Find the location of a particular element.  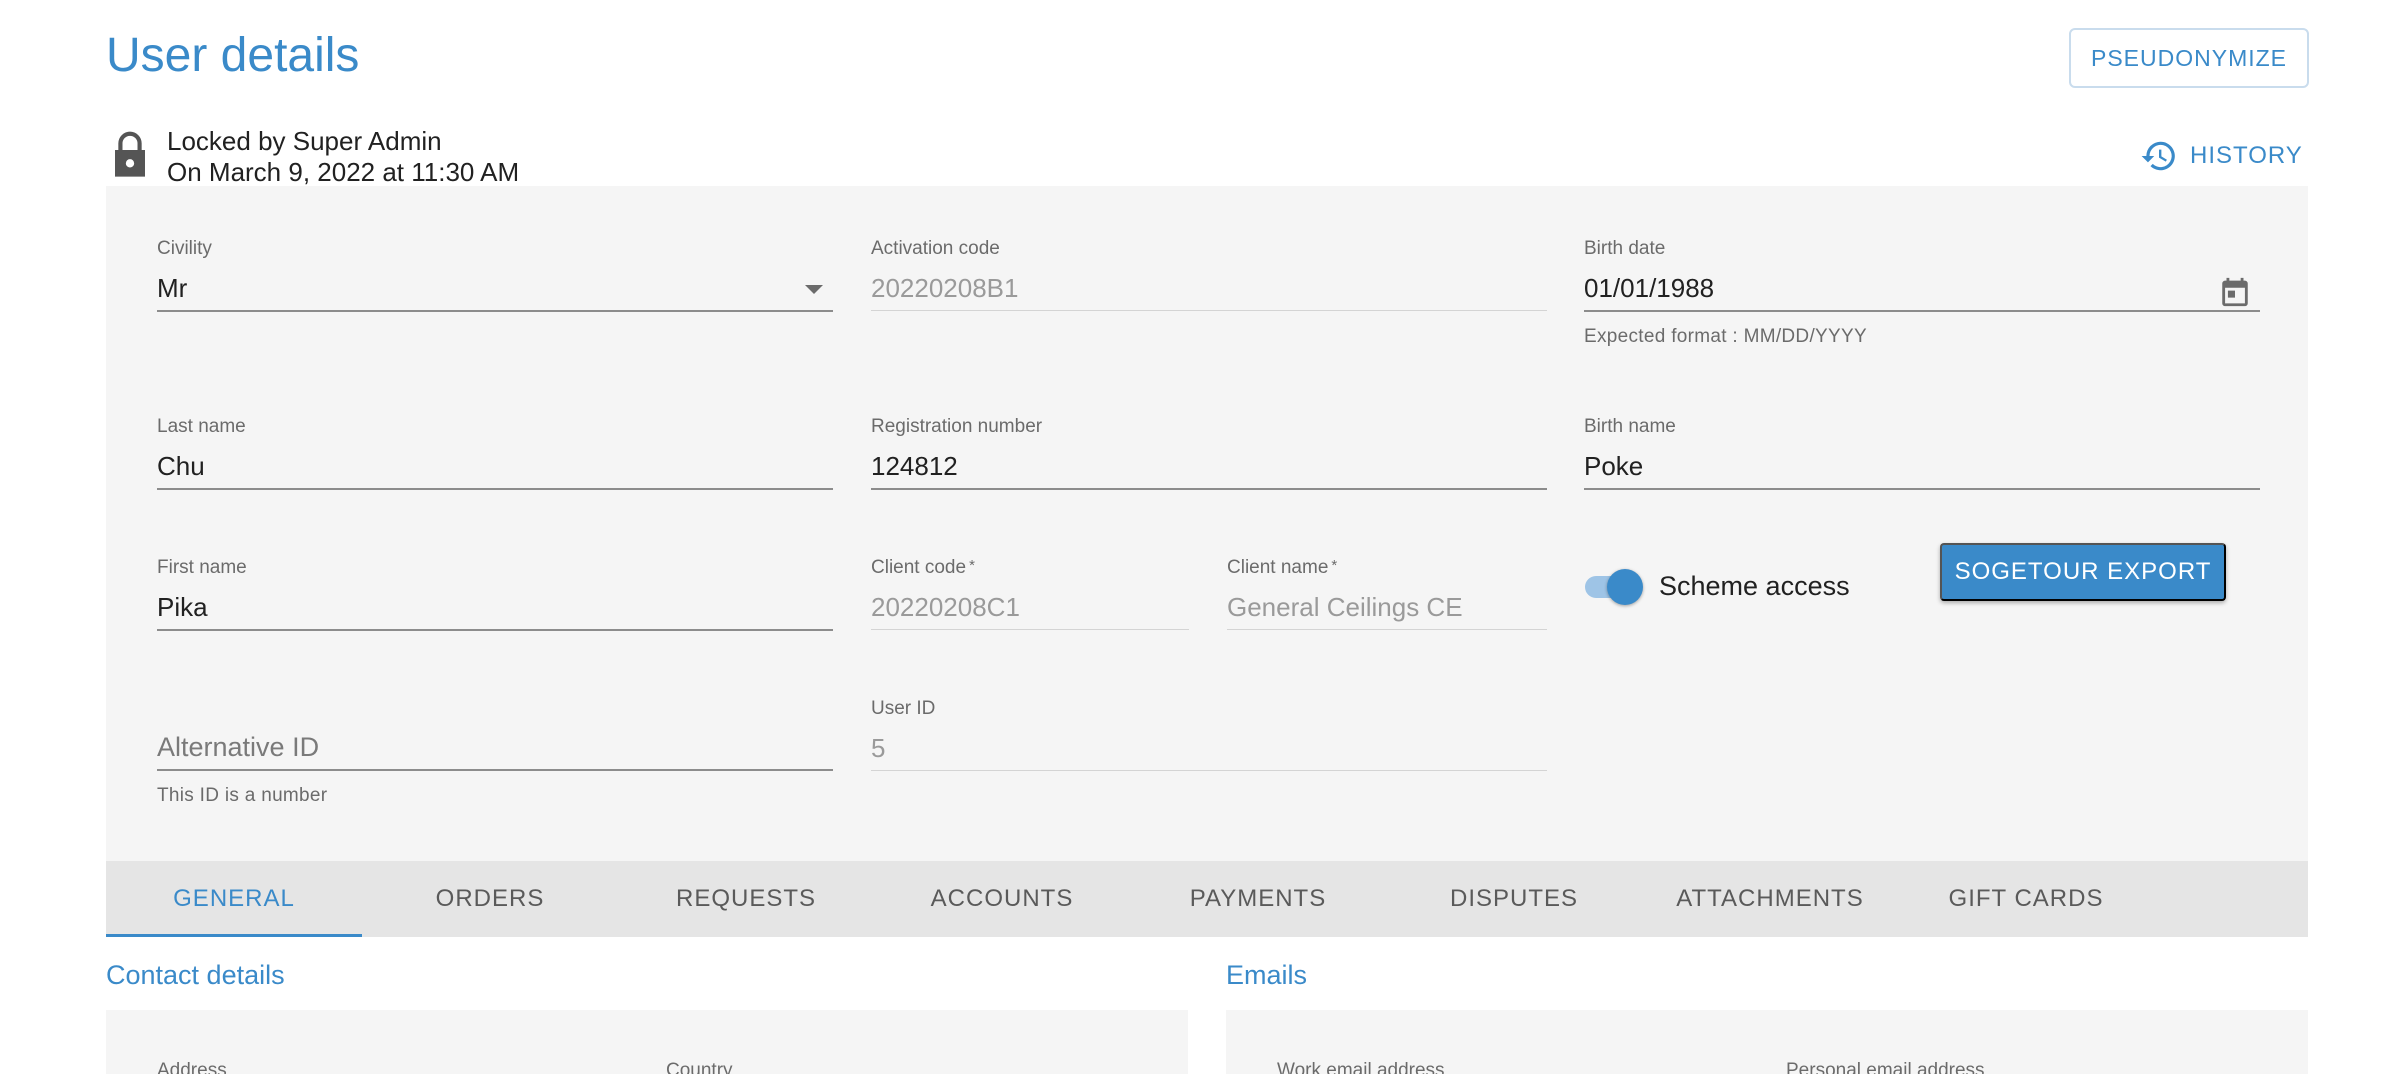

country-label: Country is located at coordinates (699, 1067).